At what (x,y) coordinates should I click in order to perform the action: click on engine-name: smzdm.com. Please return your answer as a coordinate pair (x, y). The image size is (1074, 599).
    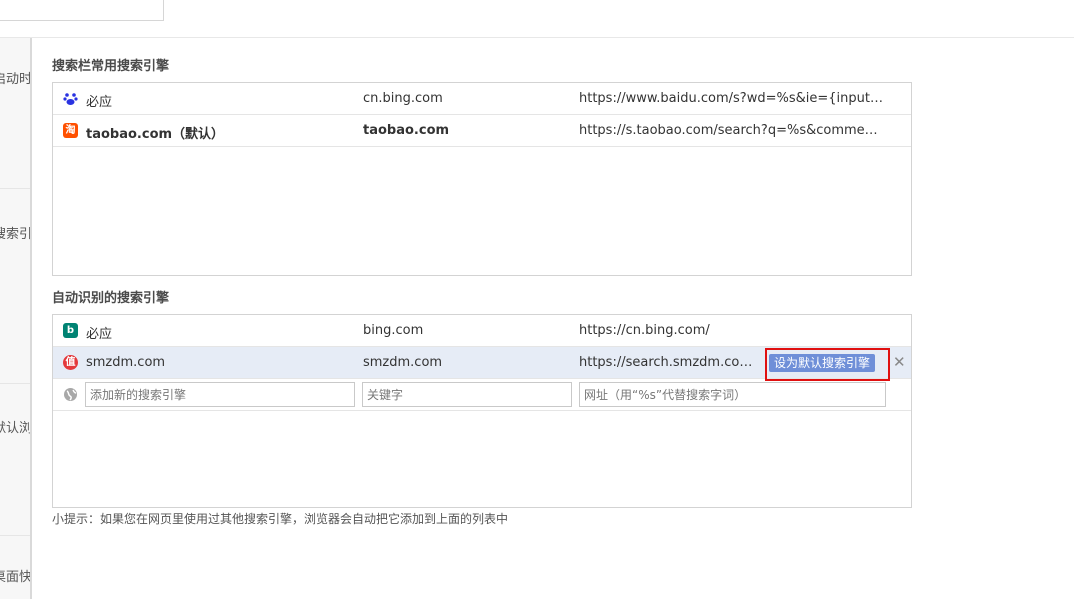
    Looking at the image, I should click on (126, 362).